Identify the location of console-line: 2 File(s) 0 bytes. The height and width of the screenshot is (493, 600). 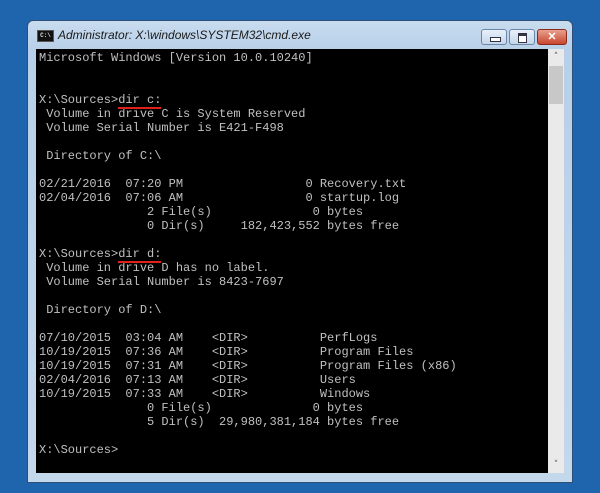
(248, 212).